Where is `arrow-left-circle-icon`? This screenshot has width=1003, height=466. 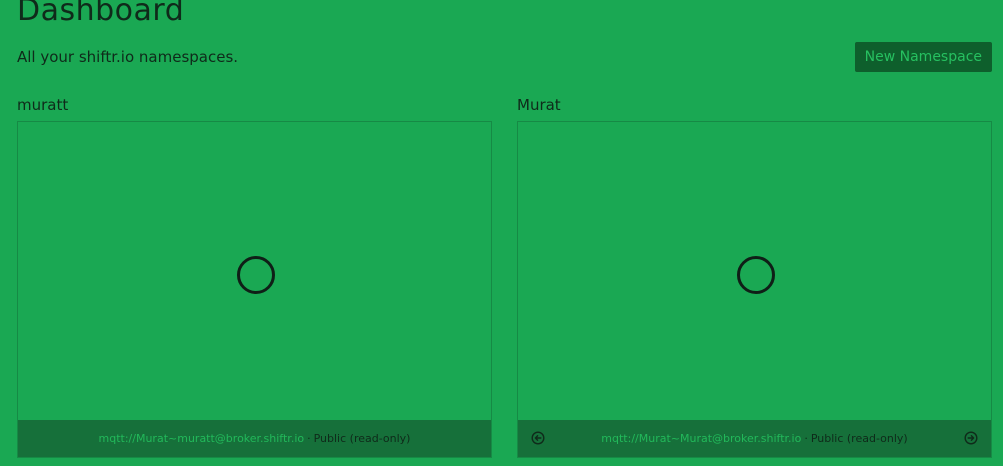
arrow-left-circle-icon is located at coordinates (538, 438).